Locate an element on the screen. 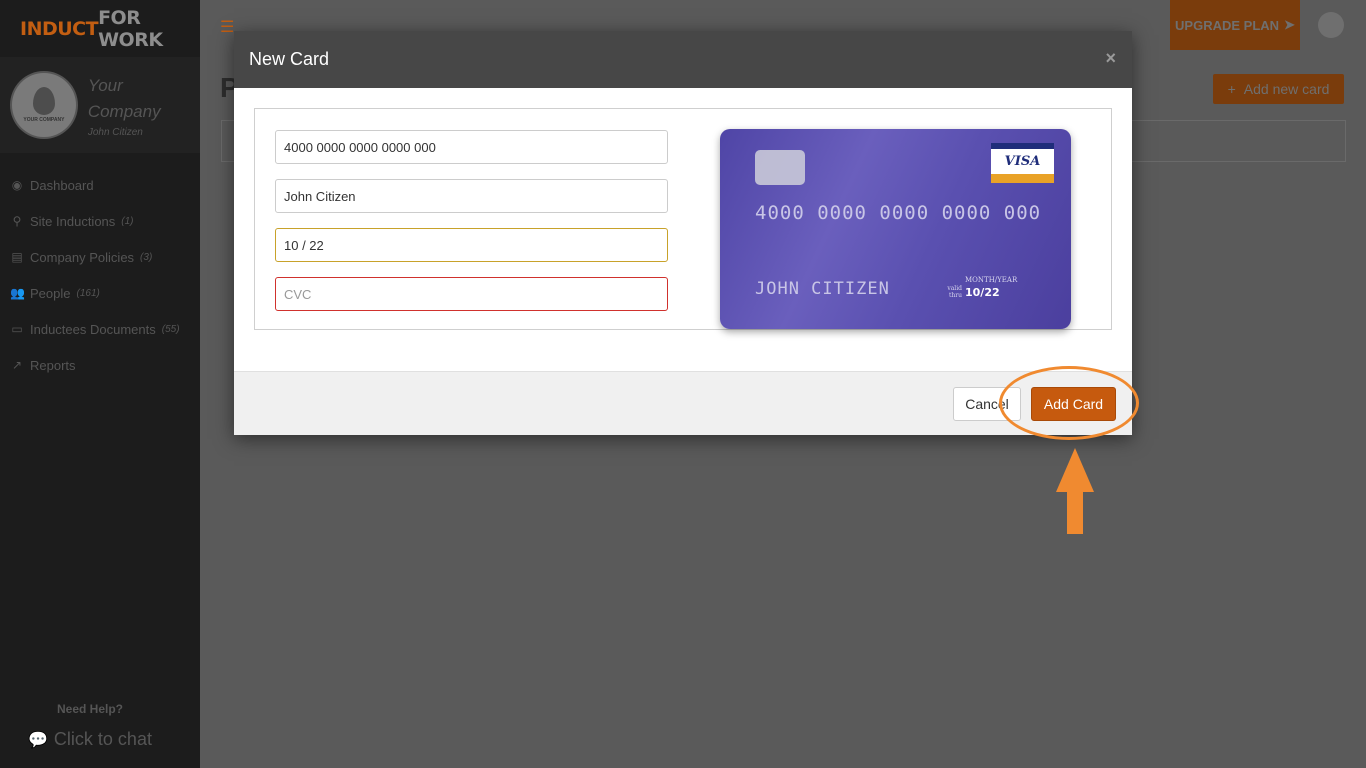  company-info: Your Company John Citizen is located at coordinates (144, 105).